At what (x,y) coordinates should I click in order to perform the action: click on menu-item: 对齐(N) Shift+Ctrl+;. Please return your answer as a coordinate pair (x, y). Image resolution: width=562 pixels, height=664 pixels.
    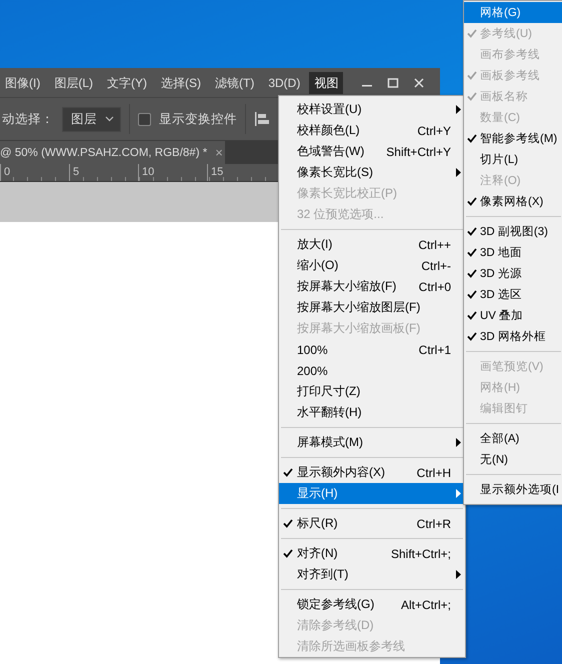
    Looking at the image, I should click on (372, 553).